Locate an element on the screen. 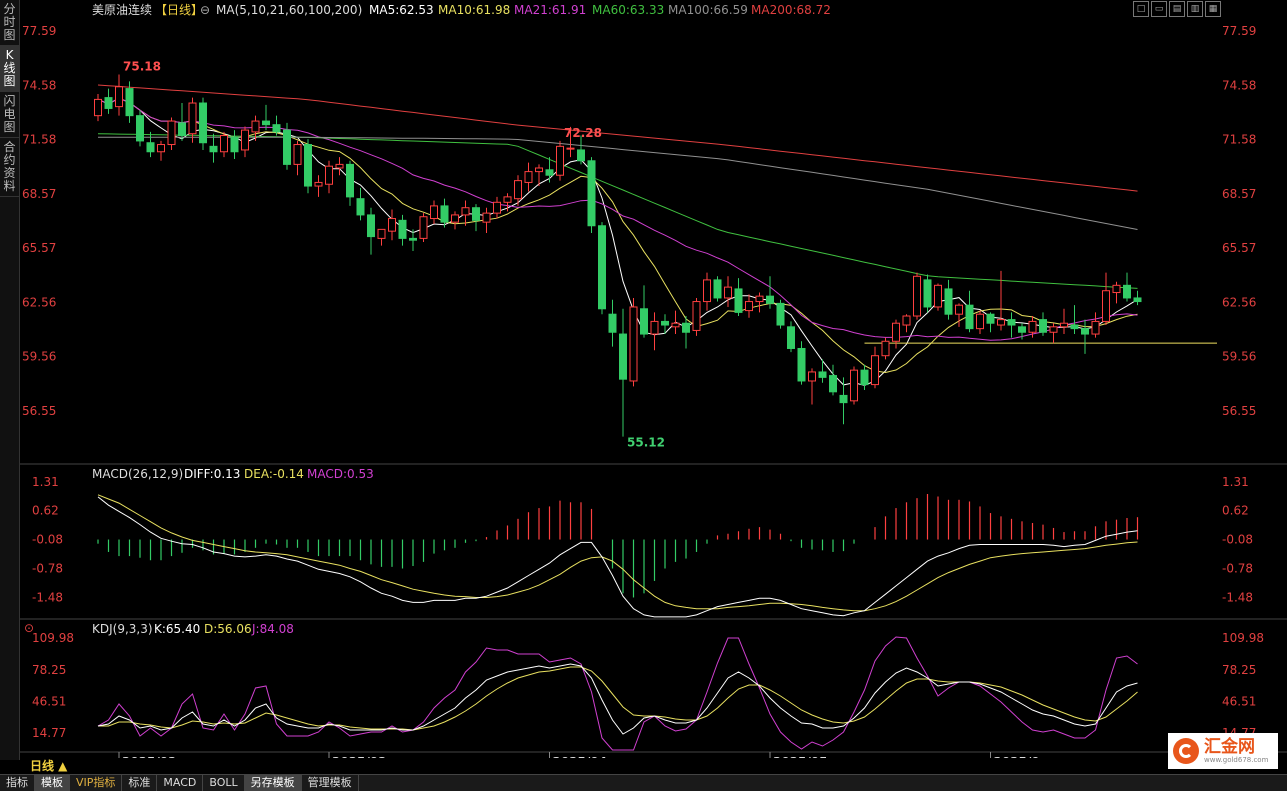  price-tick-right: 59.56 is located at coordinates (1239, 356).